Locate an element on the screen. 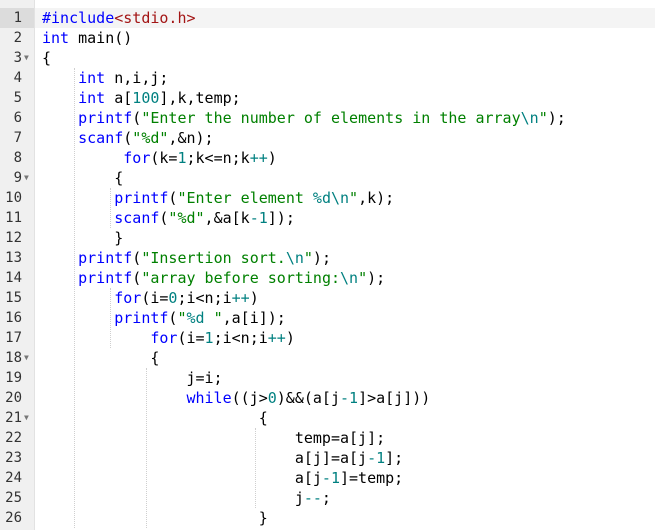 This screenshot has height=530, width=655. code-token-operator: -- is located at coordinates (312, 498).